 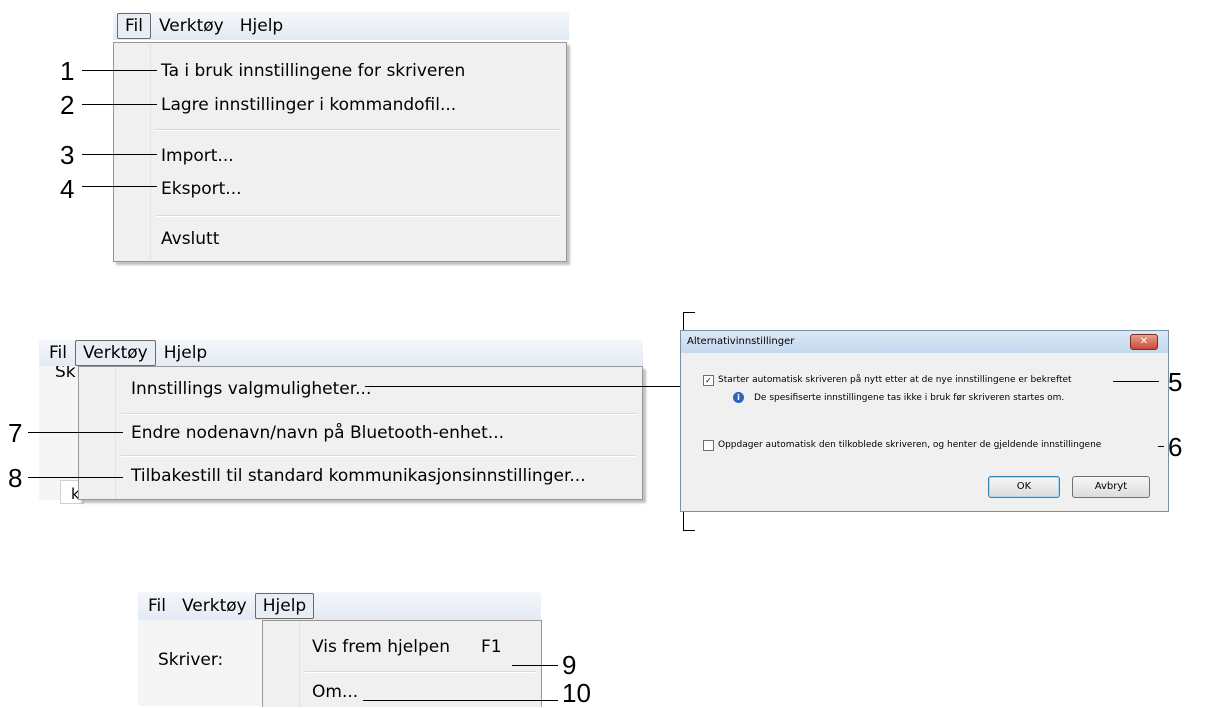 I want to click on ok-button: OK, so click(x=1024, y=487).